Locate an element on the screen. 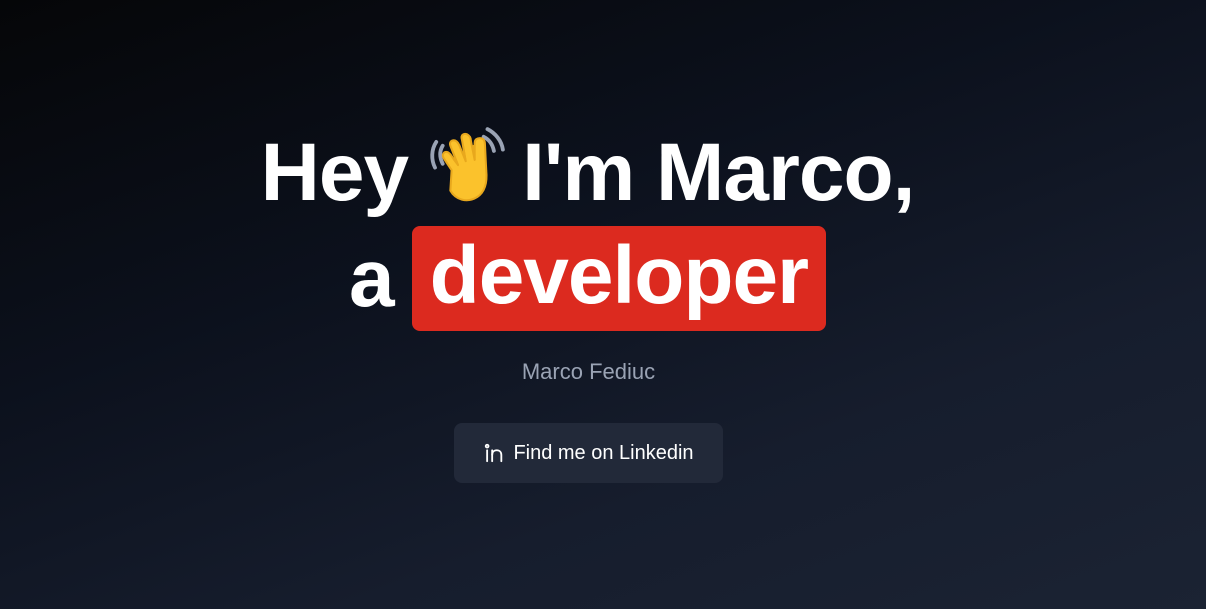 This screenshot has height=609, width=1206. name-intro-text: I'm Marco, is located at coordinates (718, 172).